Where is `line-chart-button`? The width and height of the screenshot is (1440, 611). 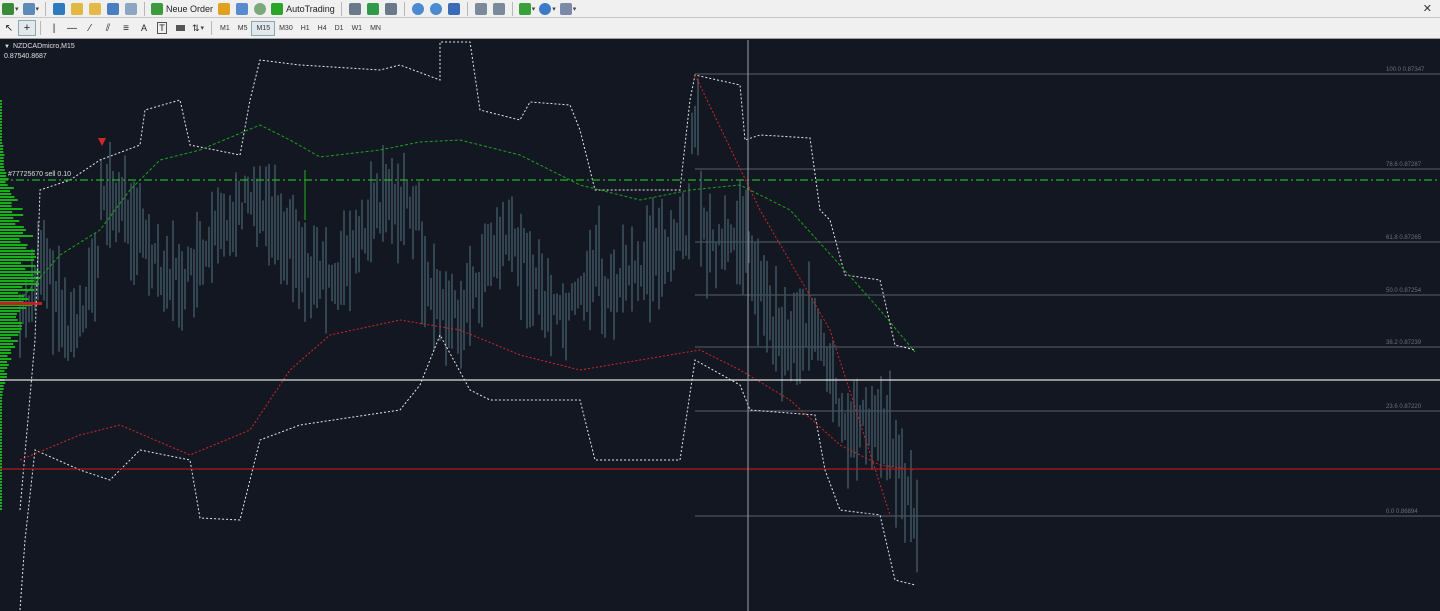
line-chart-button is located at coordinates (391, 9).